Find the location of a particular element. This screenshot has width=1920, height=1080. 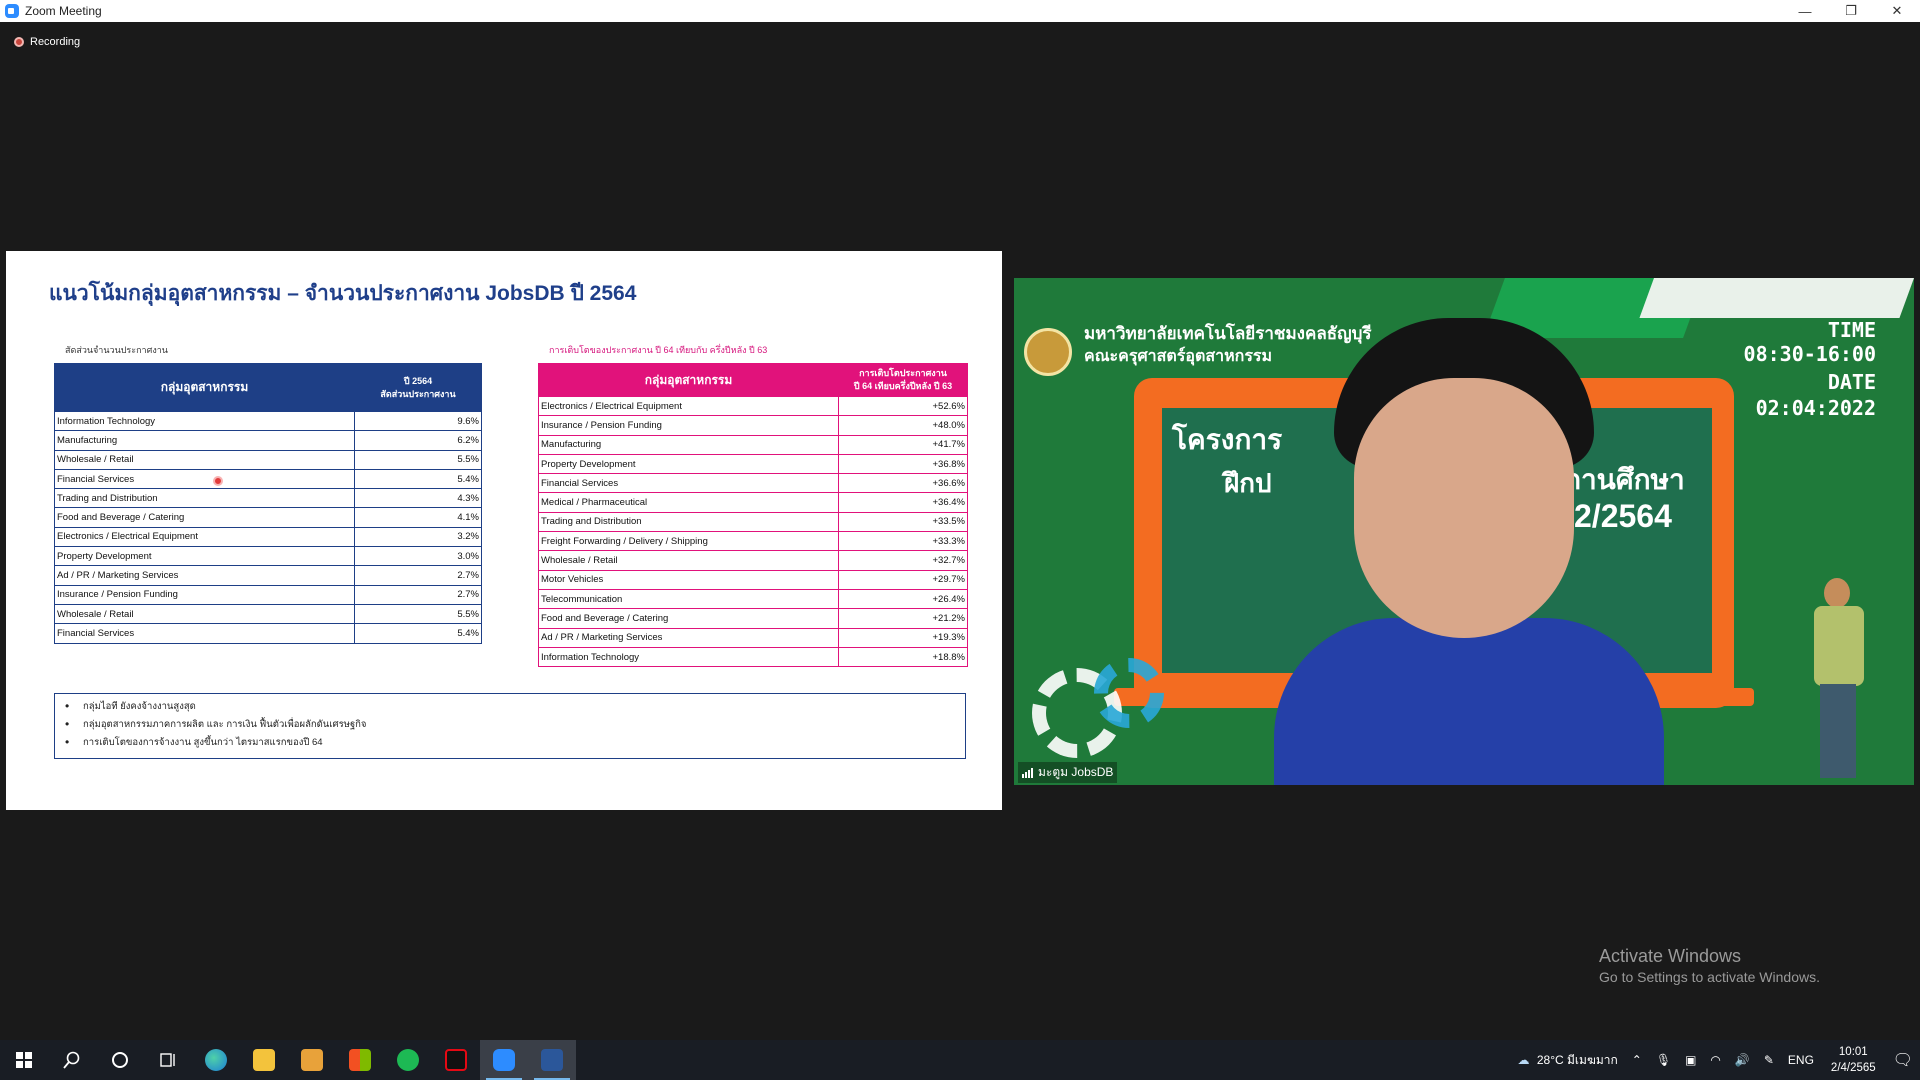

growth-value: +36.8% is located at coordinates (903, 464).